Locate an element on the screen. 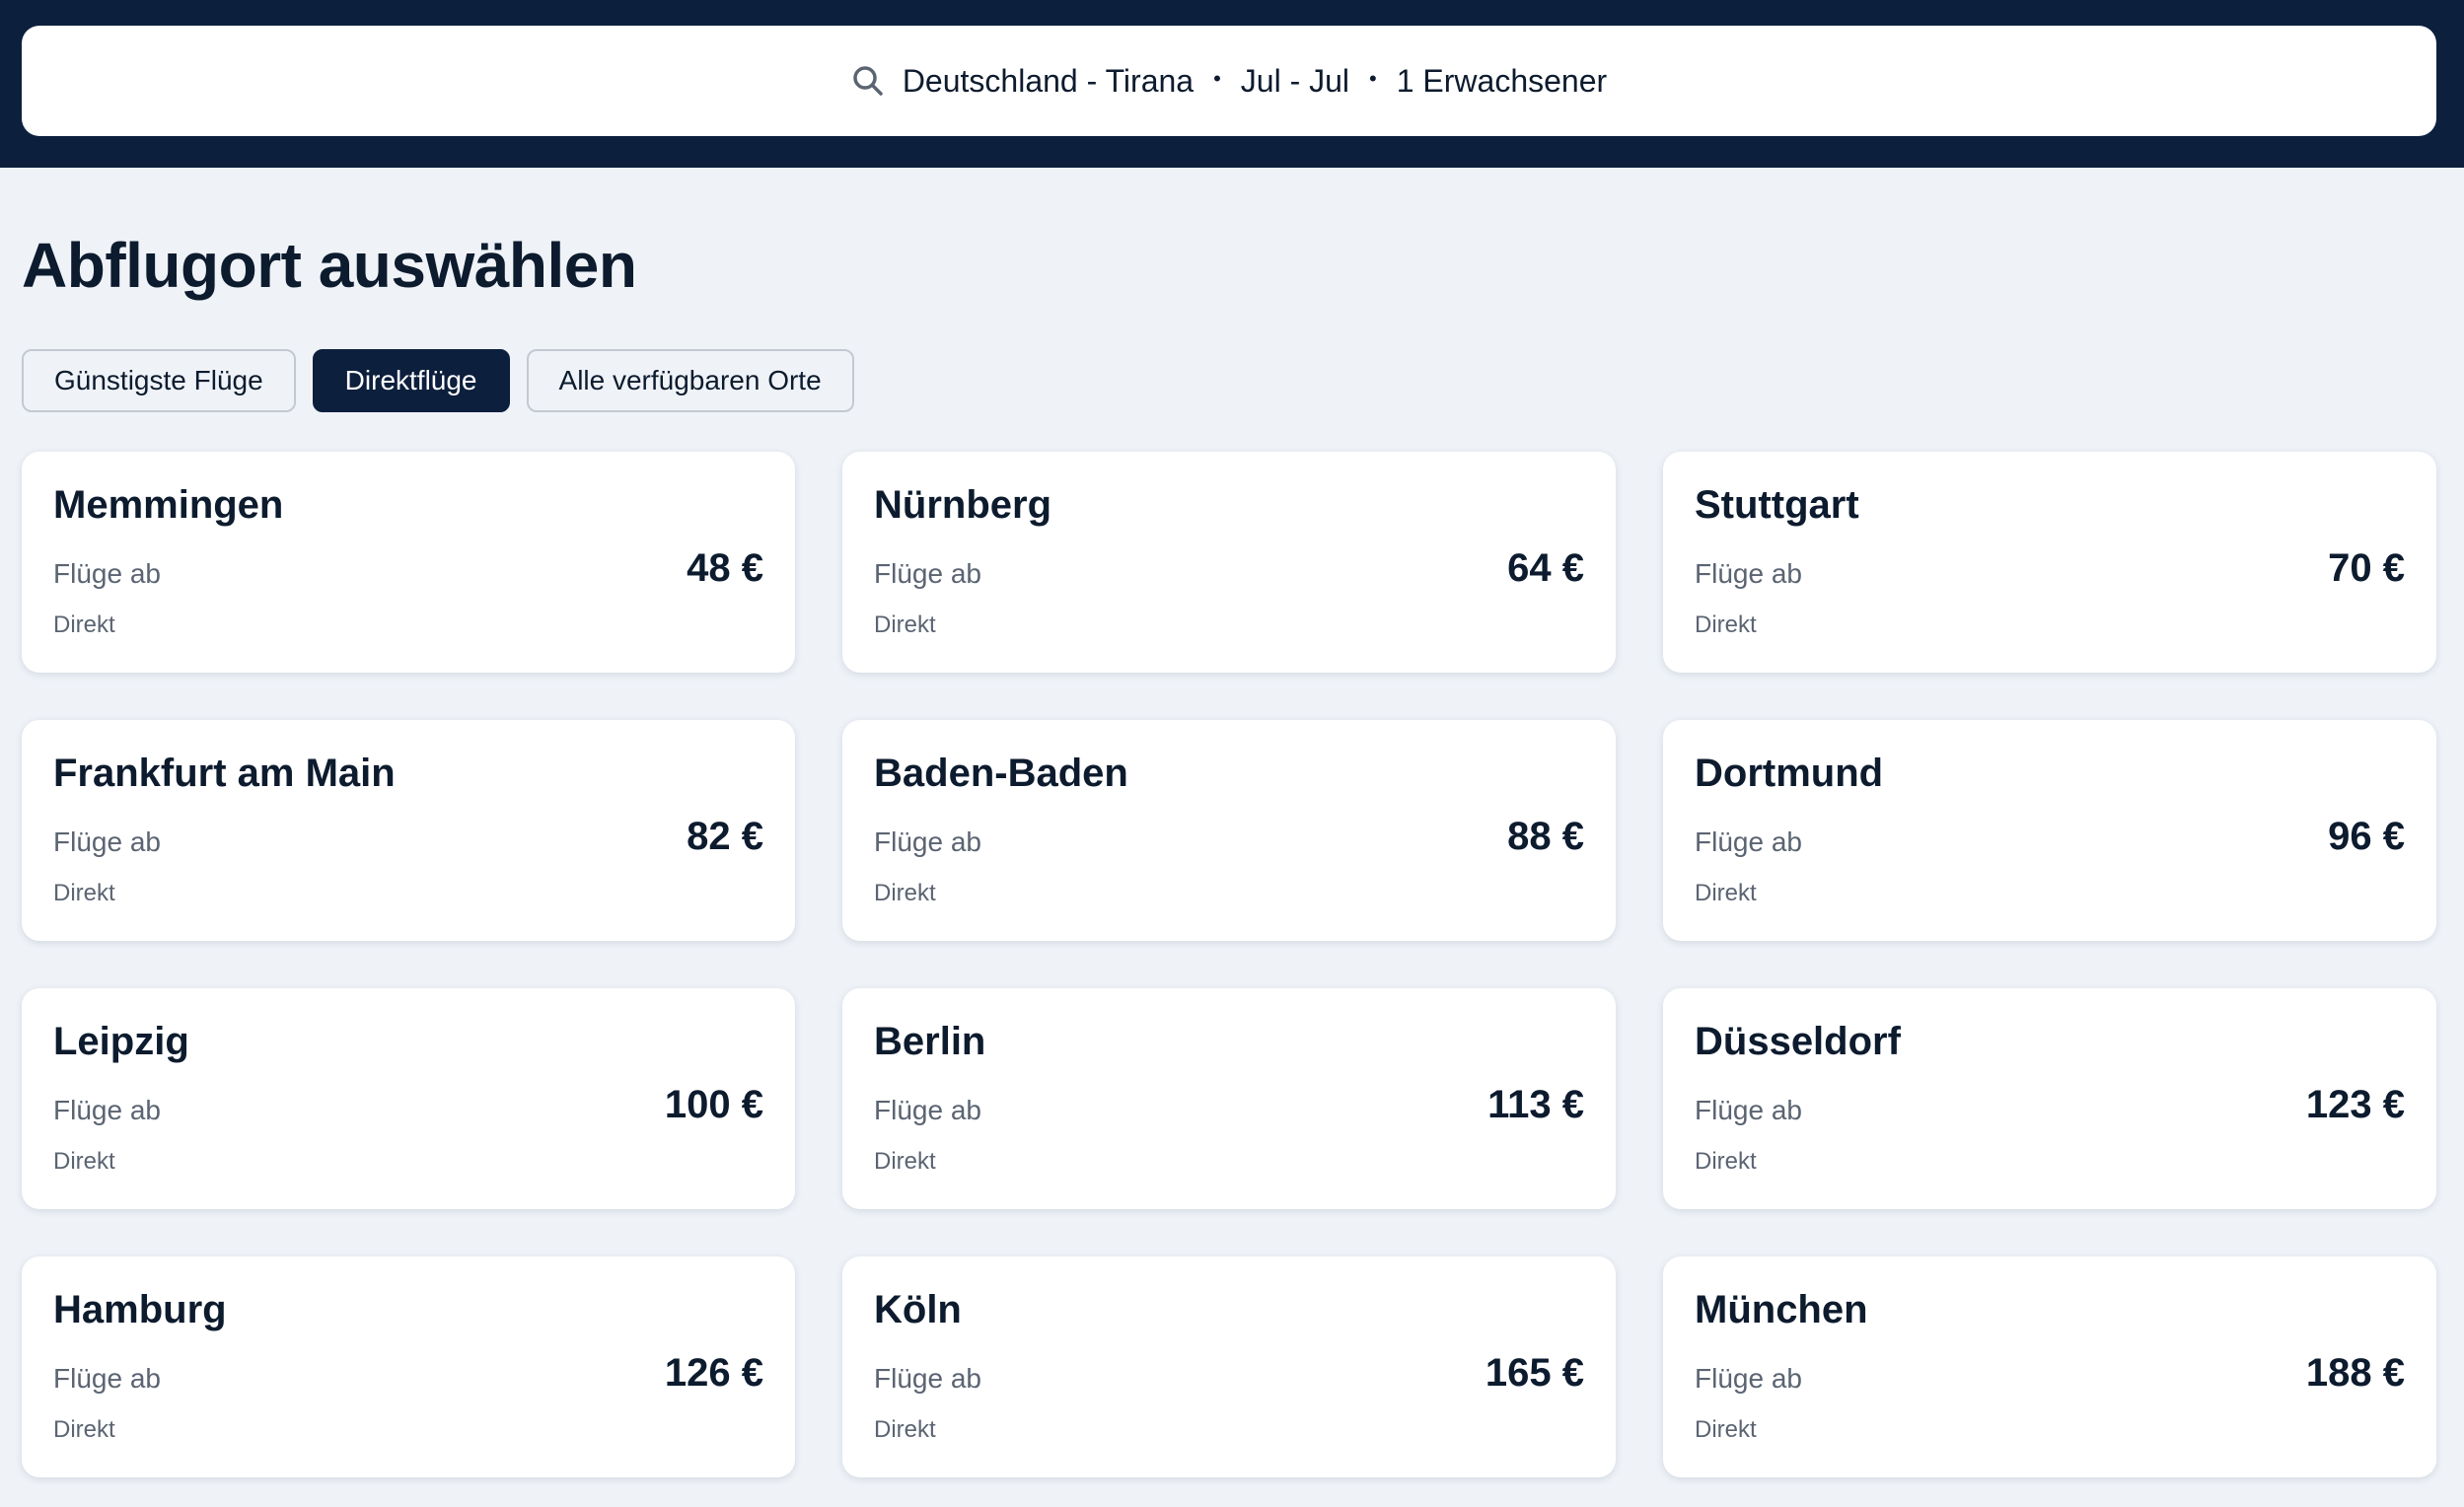 The height and width of the screenshot is (1507, 2464). departure-city: Memmingen is located at coordinates (168, 505).